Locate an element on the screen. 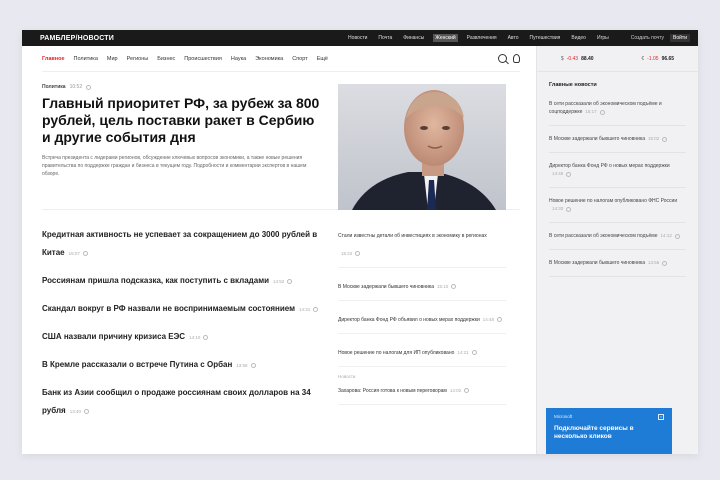  news-title: США назвали причину кризиса ЕЭС is located at coordinates (113, 336).